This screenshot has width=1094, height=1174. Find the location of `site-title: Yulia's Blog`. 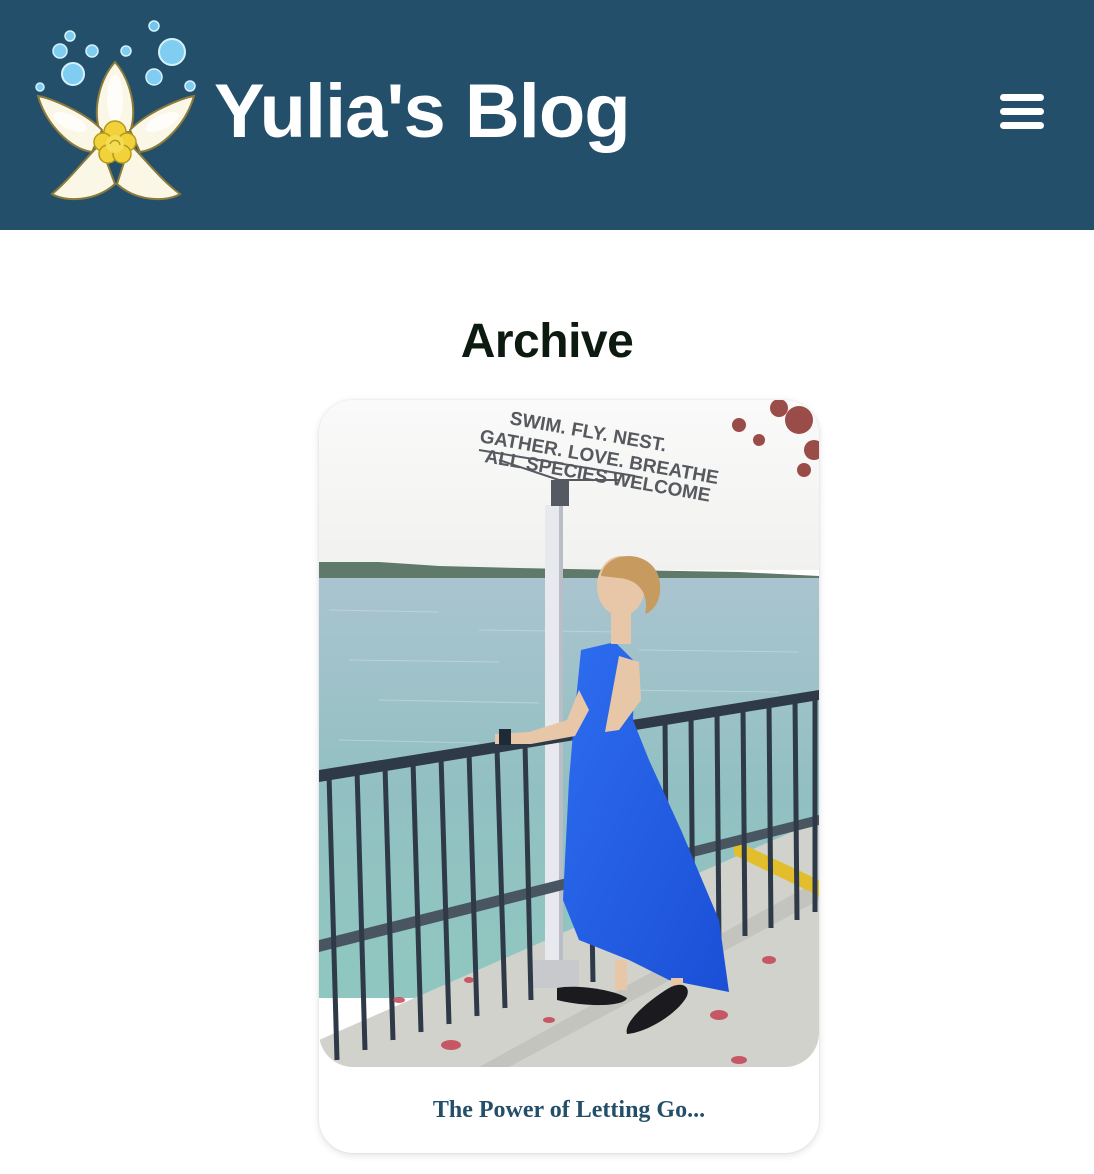

site-title: Yulia's Blog is located at coordinates (422, 112).